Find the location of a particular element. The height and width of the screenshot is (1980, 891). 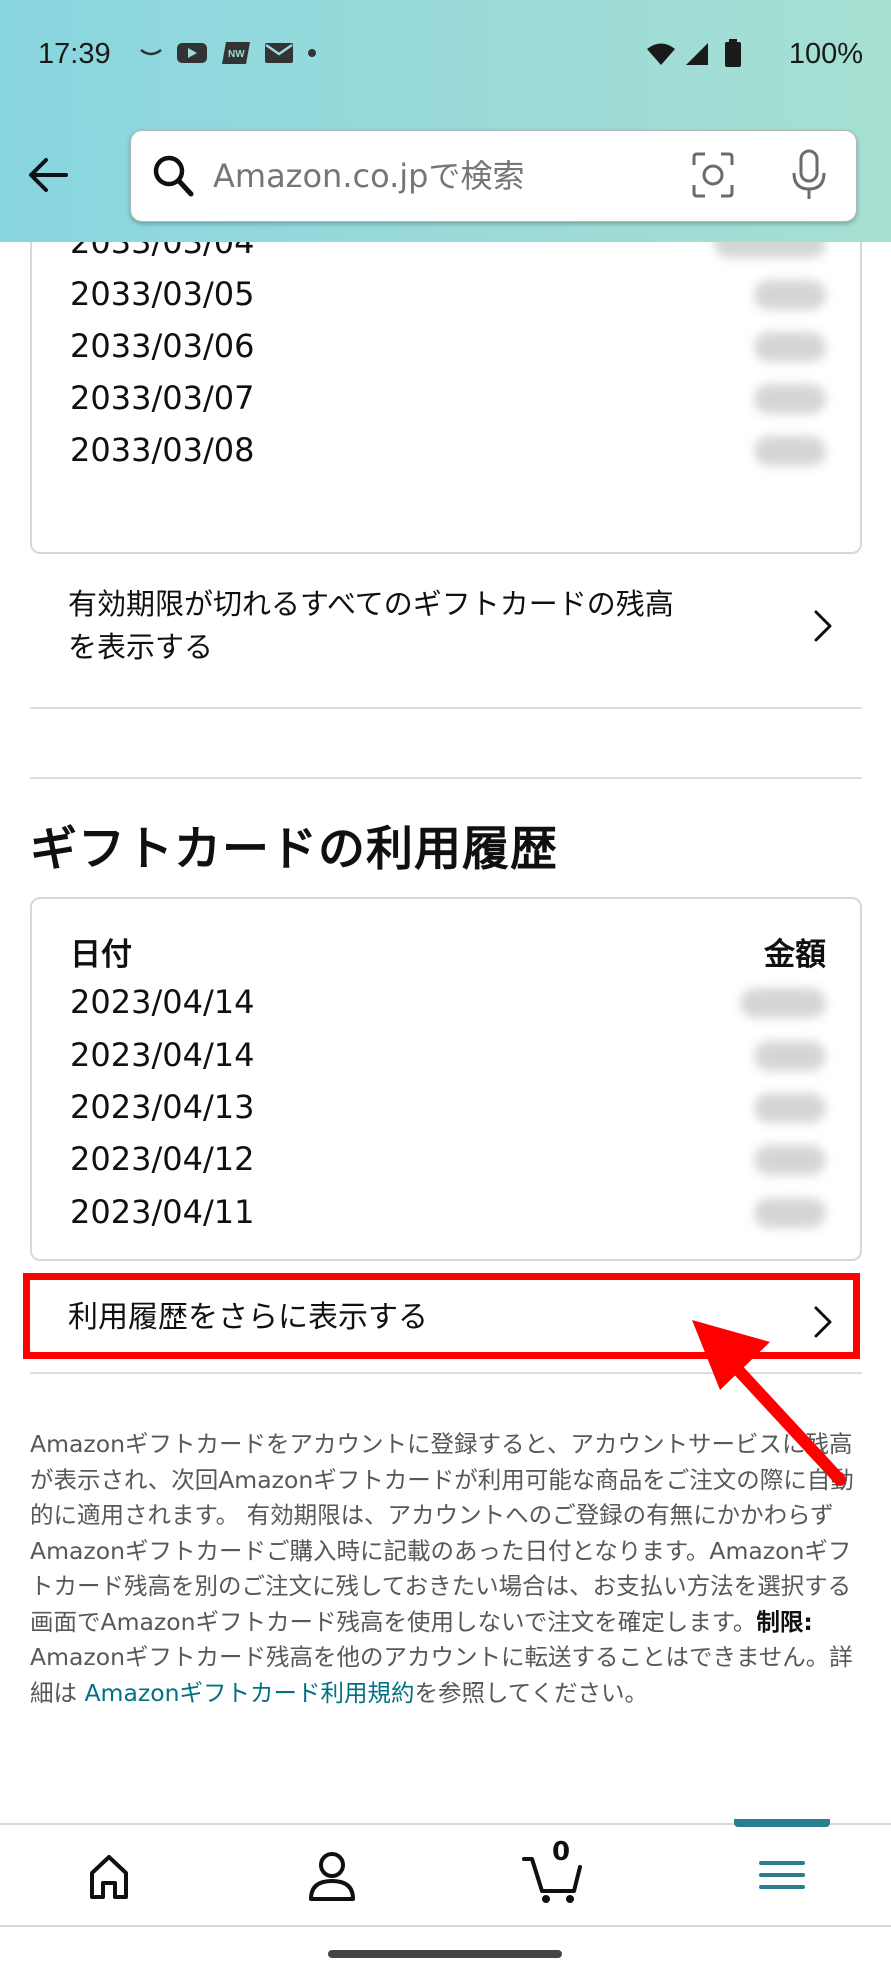

table-row: 2033/03/06 is located at coordinates (448, 346).